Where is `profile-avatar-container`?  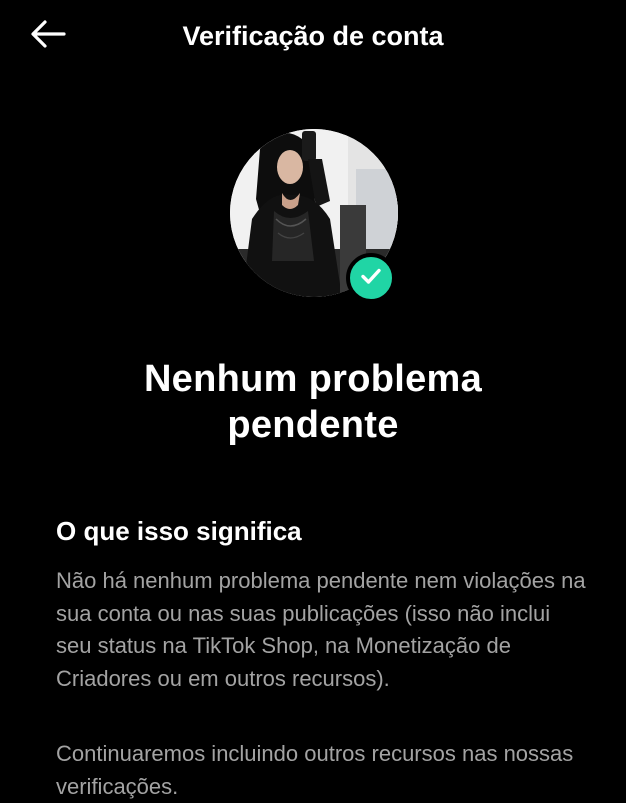
profile-avatar-container is located at coordinates (314, 216).